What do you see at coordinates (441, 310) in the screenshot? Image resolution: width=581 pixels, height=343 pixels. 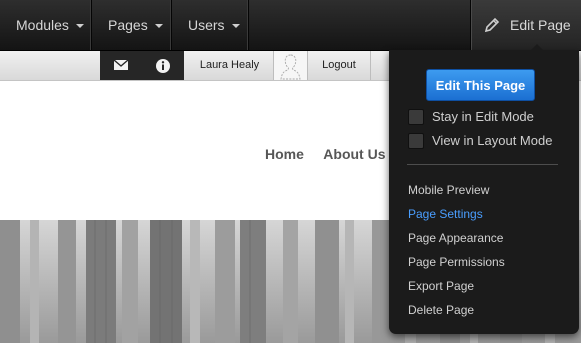 I see `delete-page-item: Delete Page` at bounding box center [441, 310].